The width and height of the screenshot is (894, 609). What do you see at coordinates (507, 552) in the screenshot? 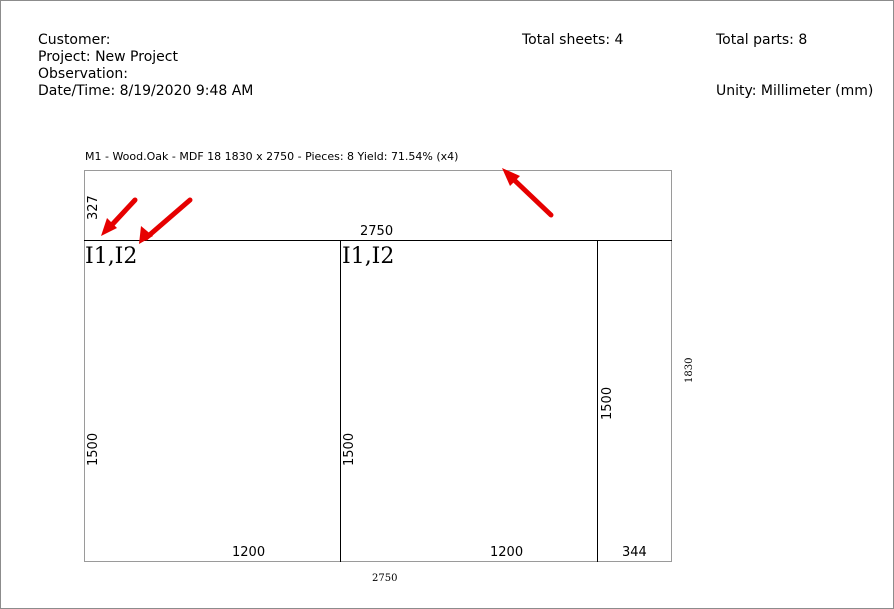
I see `dim-middle-width: 1200` at bounding box center [507, 552].